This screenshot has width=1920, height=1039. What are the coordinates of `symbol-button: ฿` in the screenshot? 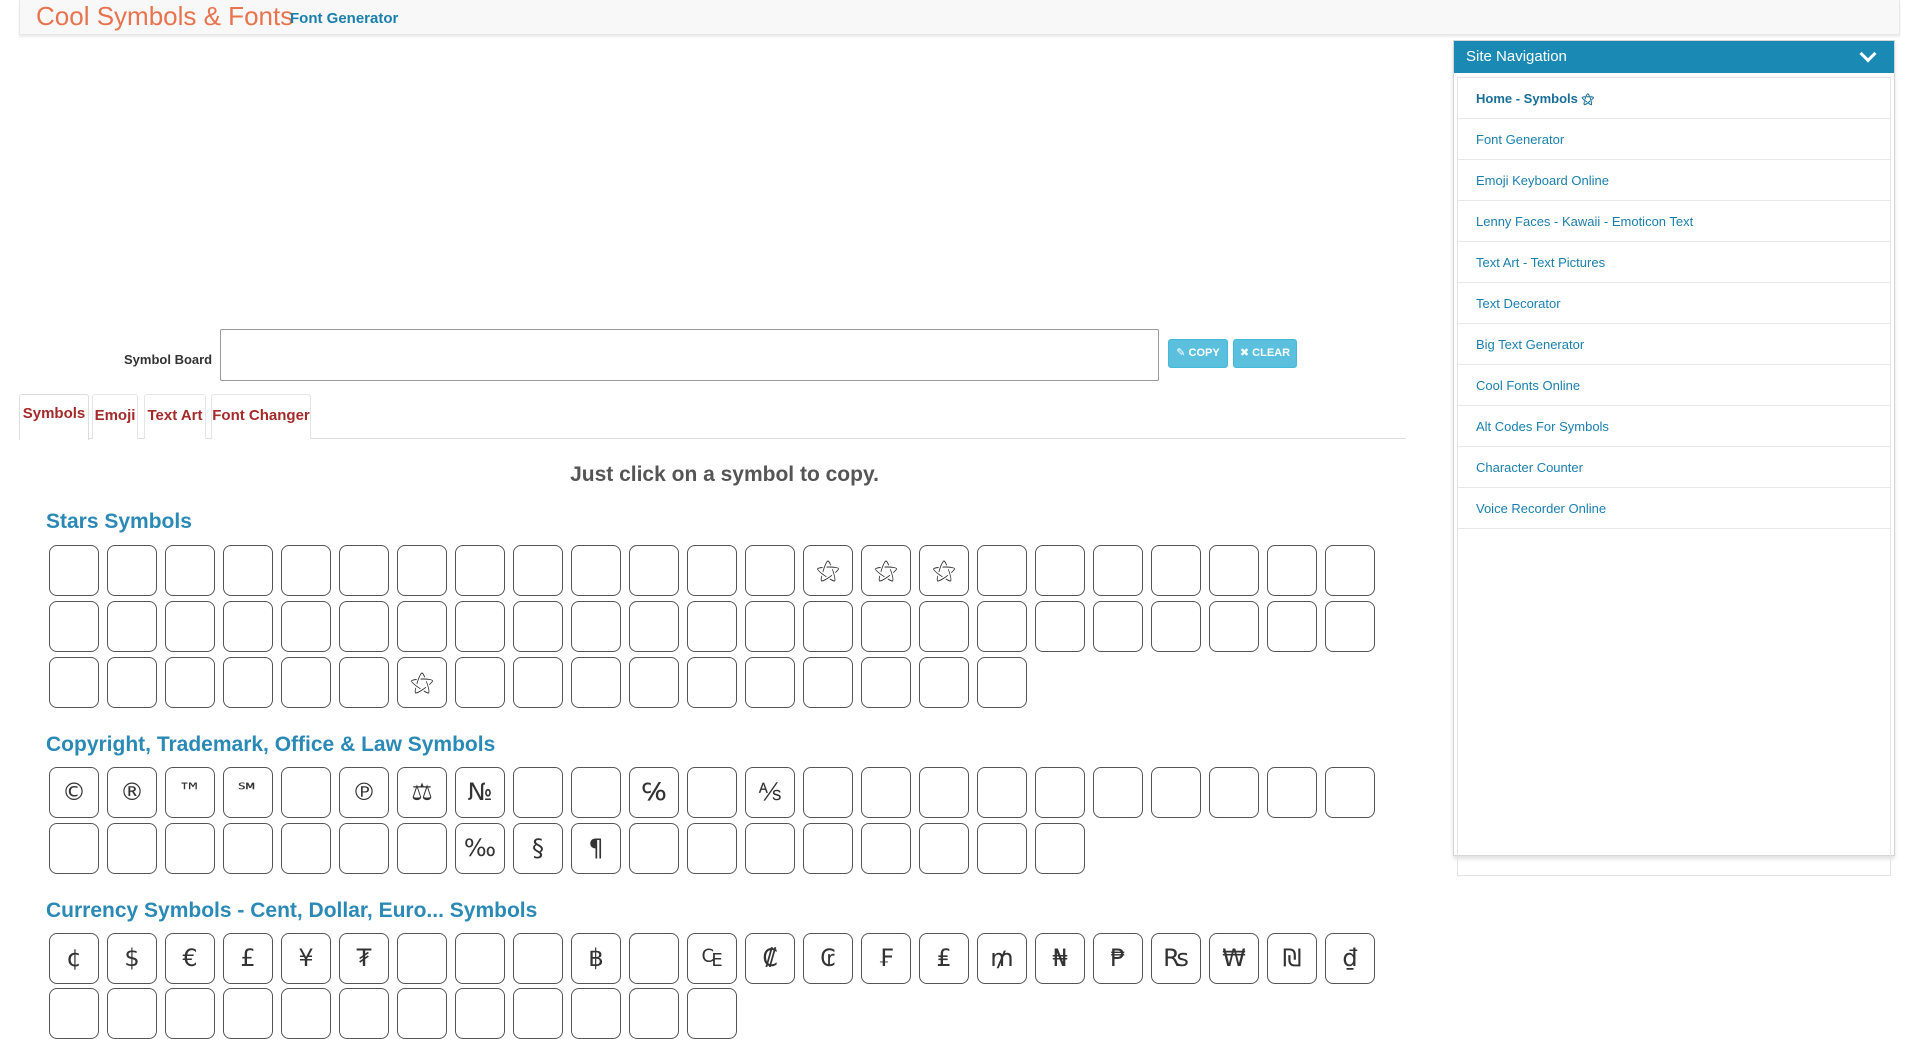 It's located at (596, 958).